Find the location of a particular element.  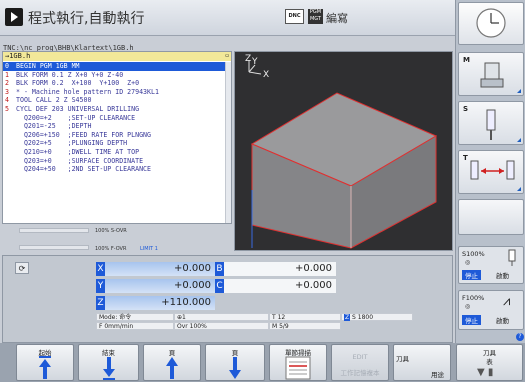

spindle-start-button: 啟動 is located at coordinates (502, 275).